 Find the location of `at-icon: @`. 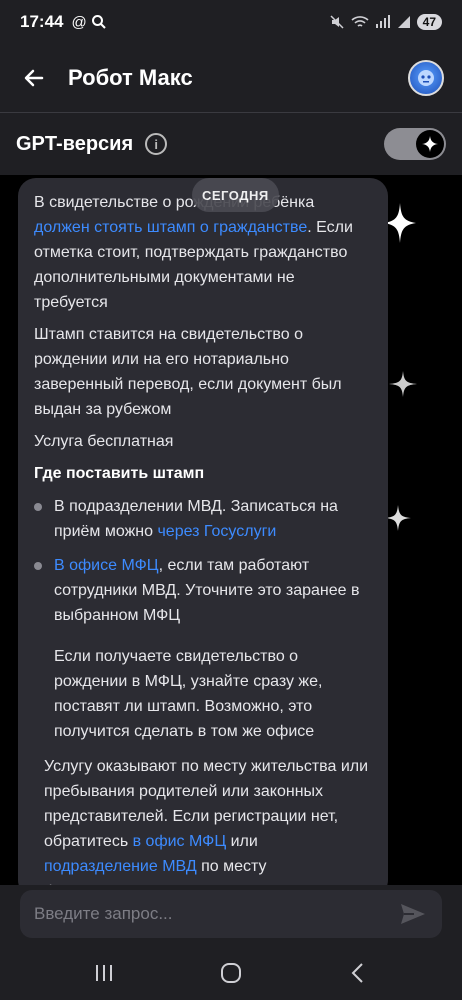

at-icon: @ is located at coordinates (79, 22).